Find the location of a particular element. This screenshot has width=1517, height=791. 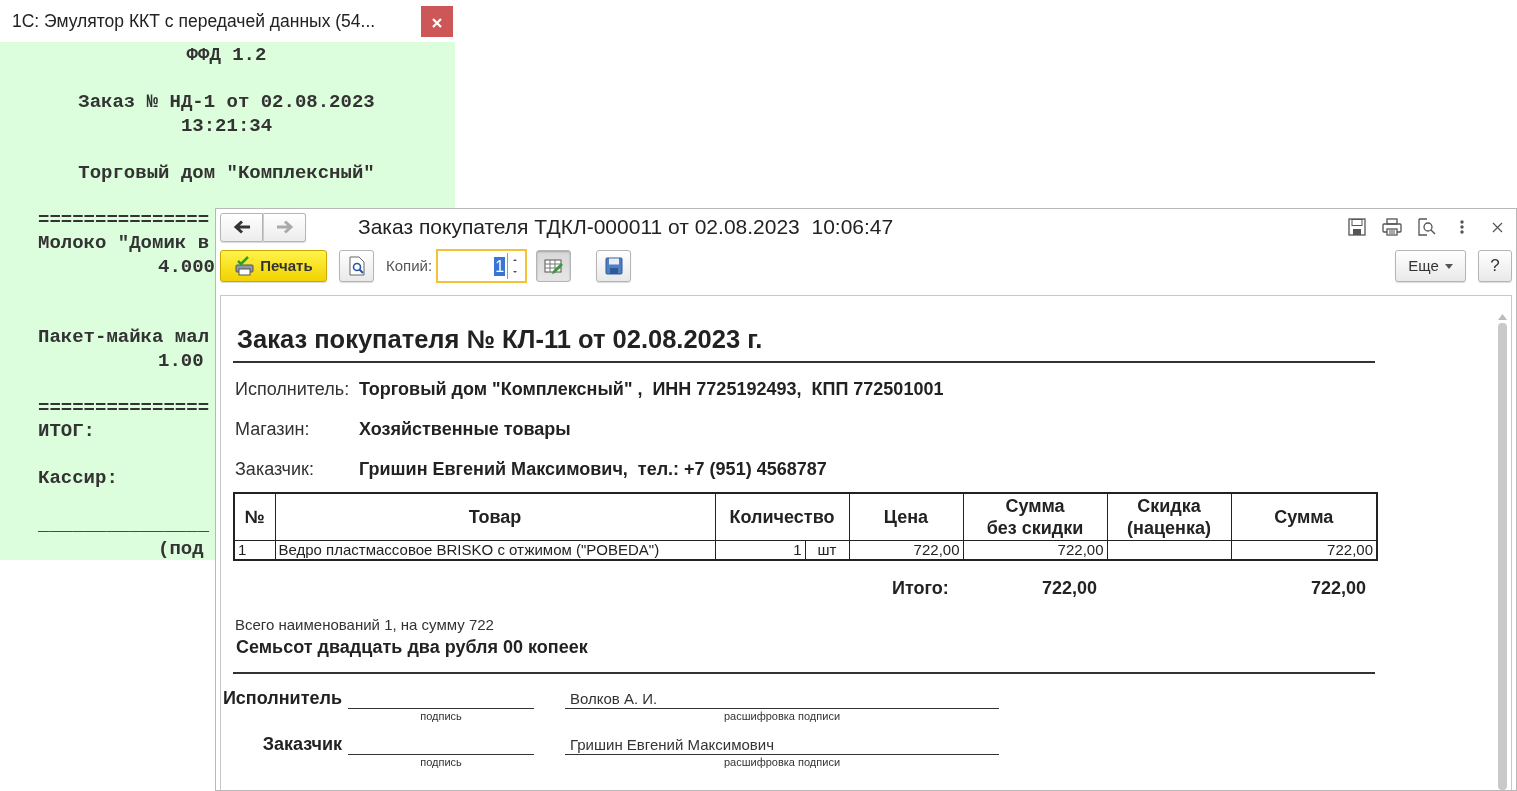

totals-label: Итого: is located at coordinates (921, 589).